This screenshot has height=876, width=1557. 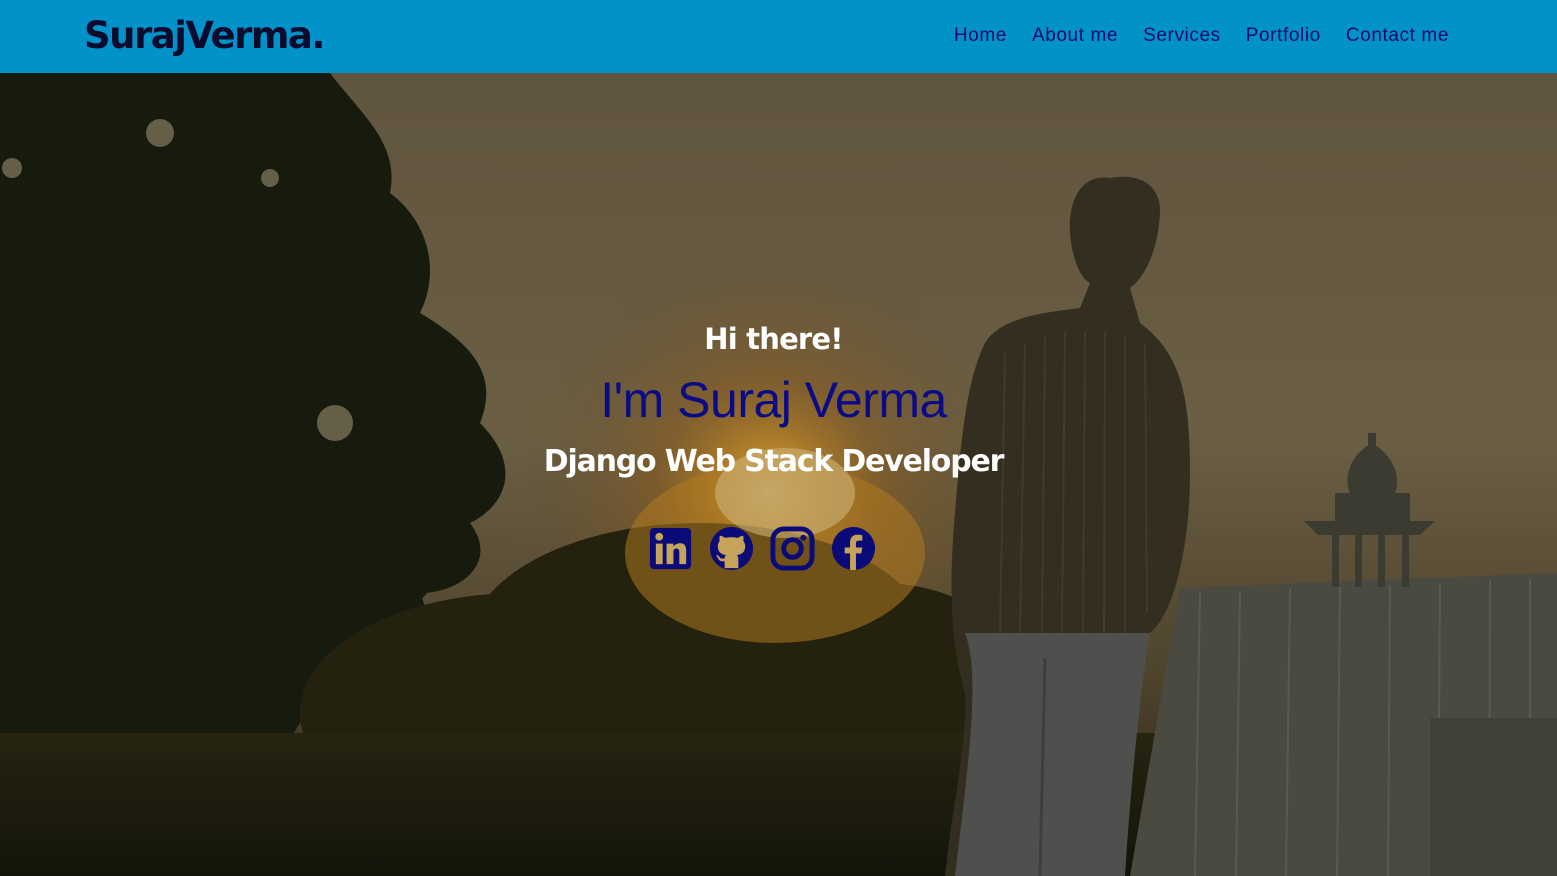 I want to click on brand-logo: SurajVerma., so click(x=204, y=36).